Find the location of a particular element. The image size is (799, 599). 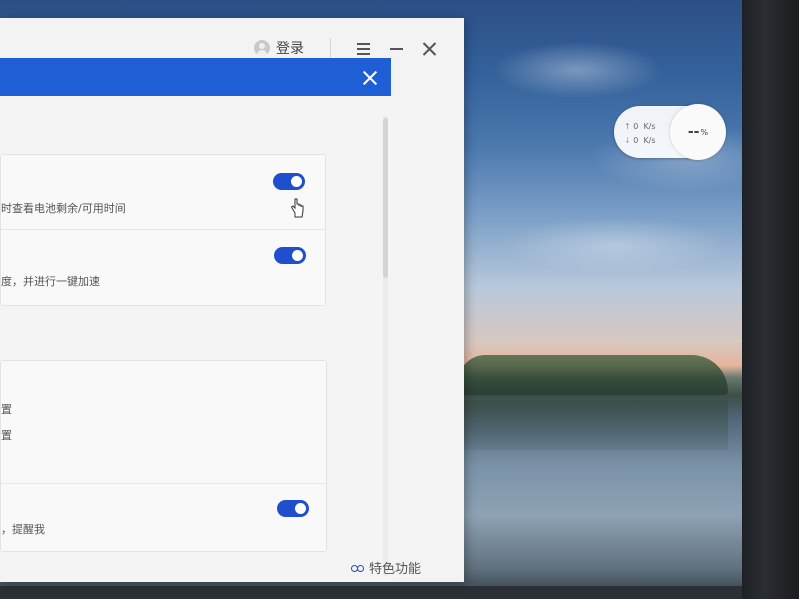

settings-card-reminder: 置 置 ，提醒我 is located at coordinates (163, 456).